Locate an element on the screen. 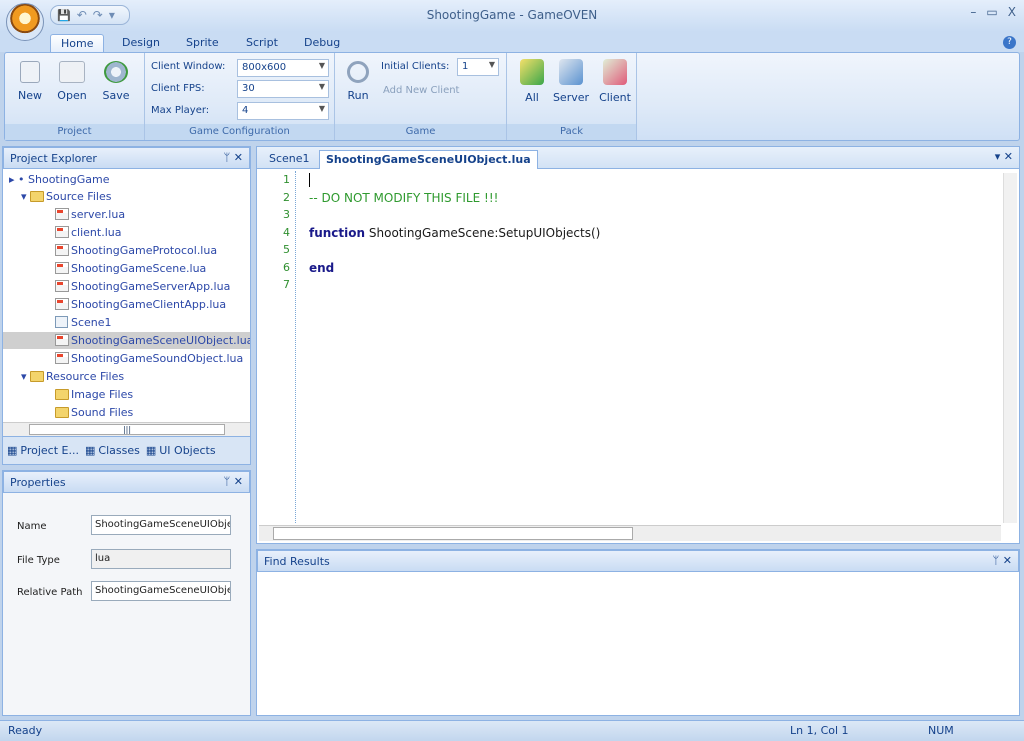  save-button: Save is located at coordinates (116, 81).